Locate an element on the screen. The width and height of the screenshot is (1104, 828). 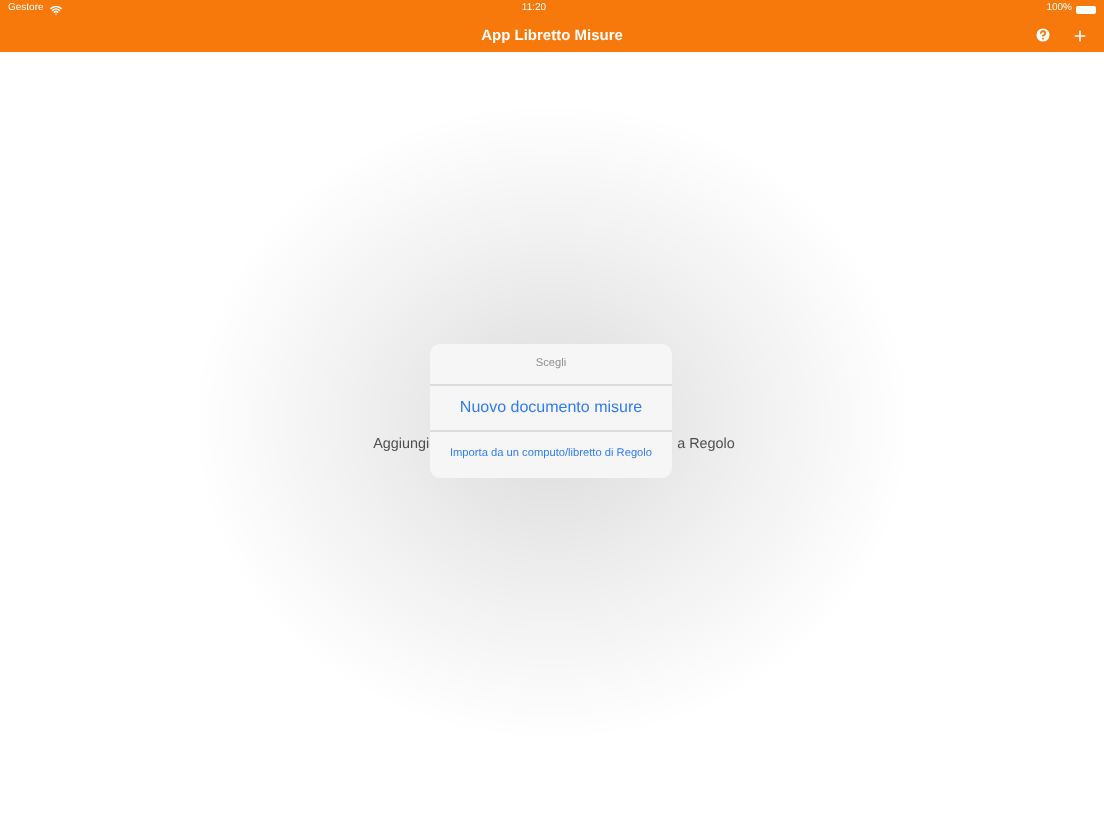
add-button is located at coordinates (1080, 35).